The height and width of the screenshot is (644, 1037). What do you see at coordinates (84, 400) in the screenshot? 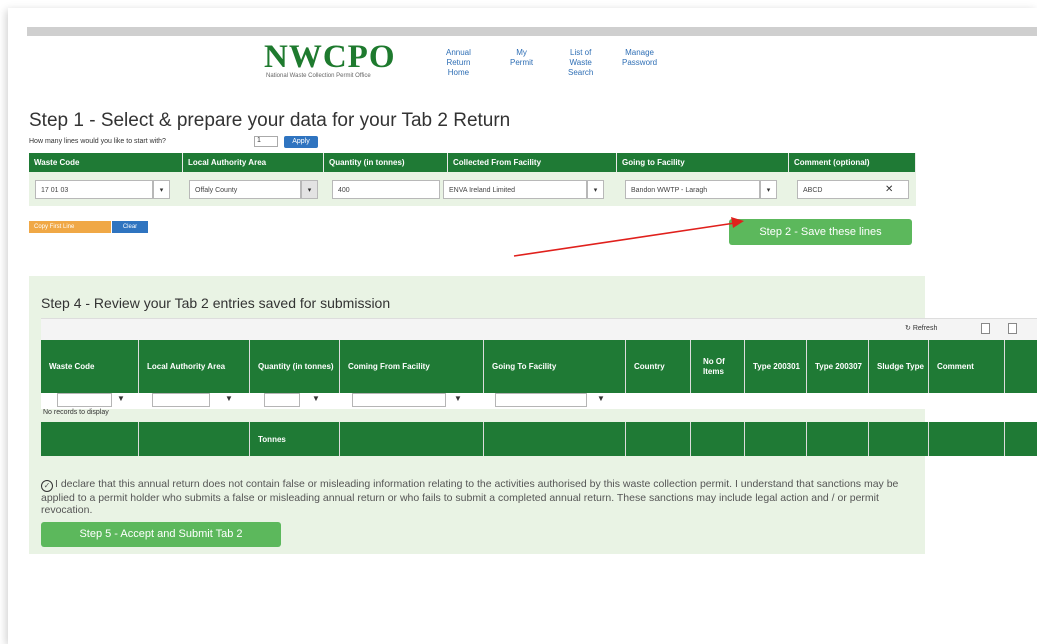
I see `filter-waste-code` at bounding box center [84, 400].